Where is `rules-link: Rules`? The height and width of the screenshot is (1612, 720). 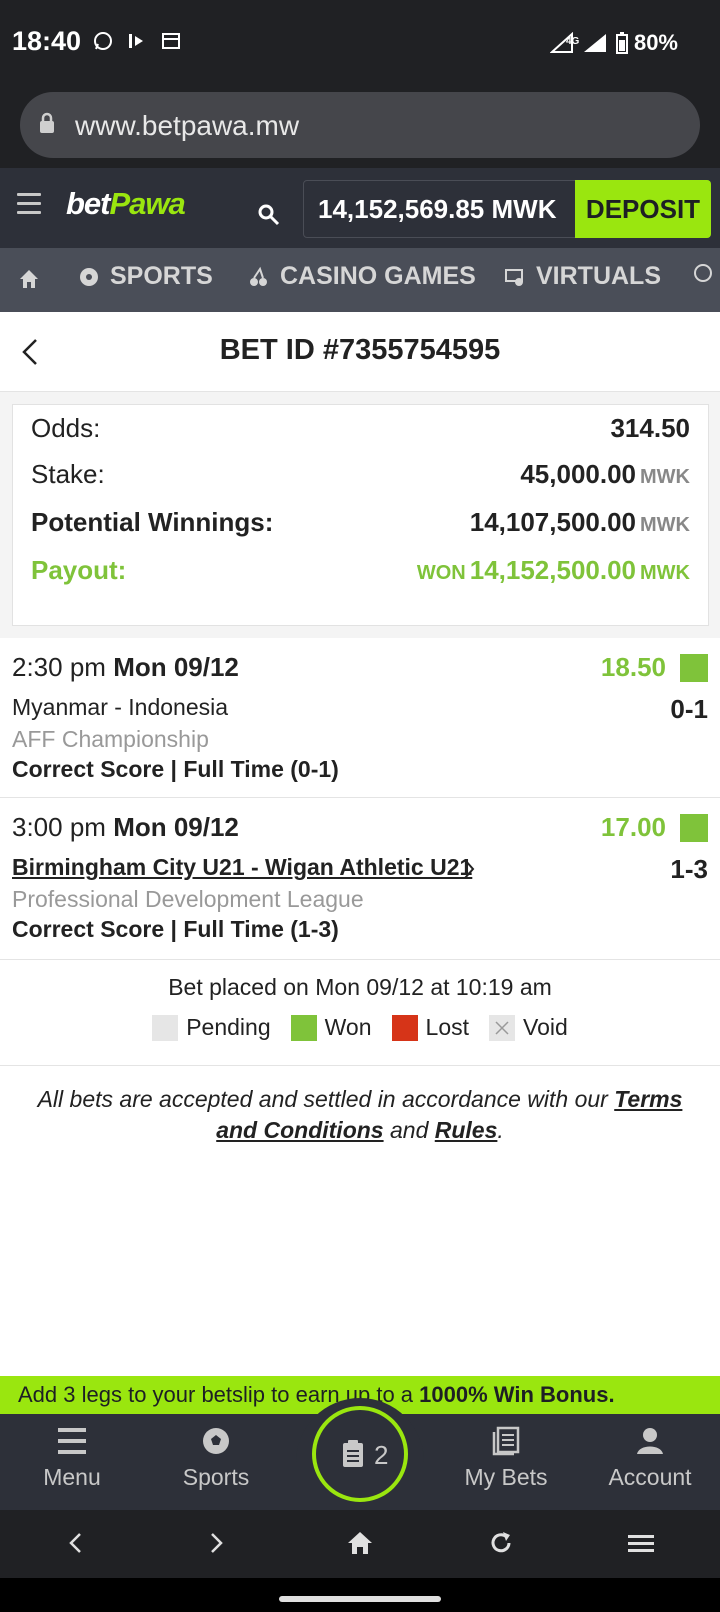
rules-link: Rules is located at coordinates (466, 1130).